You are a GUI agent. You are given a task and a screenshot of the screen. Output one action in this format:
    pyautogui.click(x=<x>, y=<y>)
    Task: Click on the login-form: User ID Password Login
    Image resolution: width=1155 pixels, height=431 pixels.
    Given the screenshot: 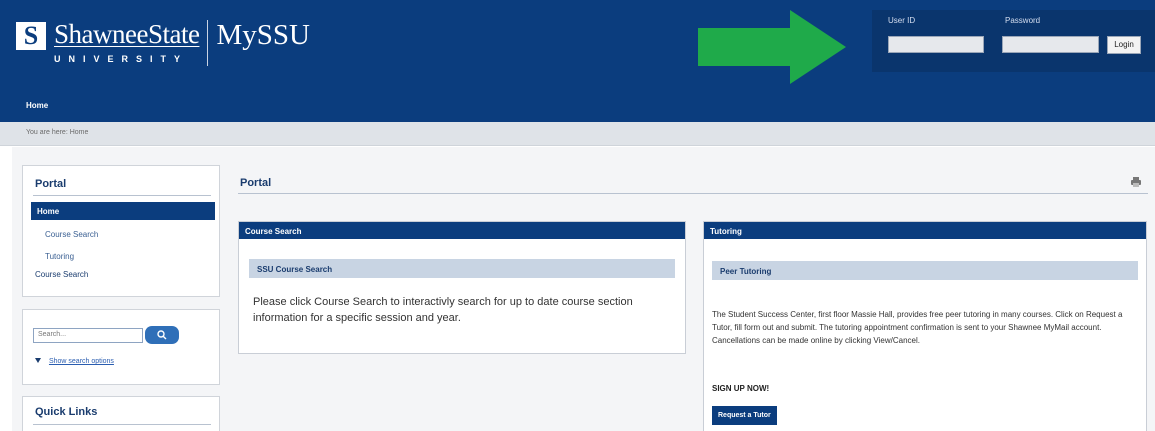 What is the action you would take?
    pyautogui.click(x=1013, y=41)
    